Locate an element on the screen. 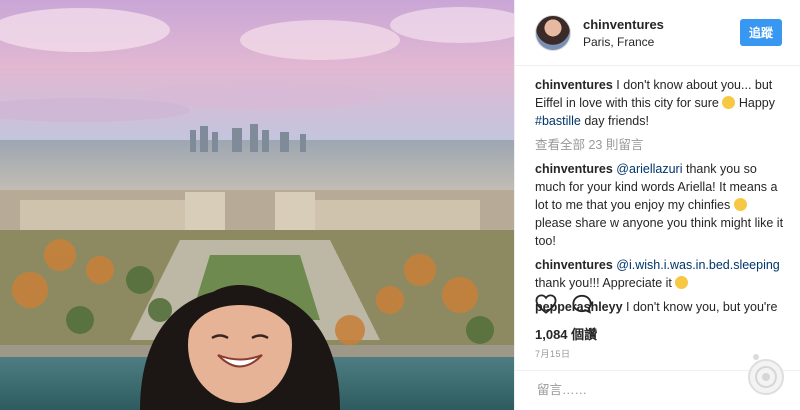  post-header: chinventures Paris, France 追蹤 is located at coordinates (657, 33).